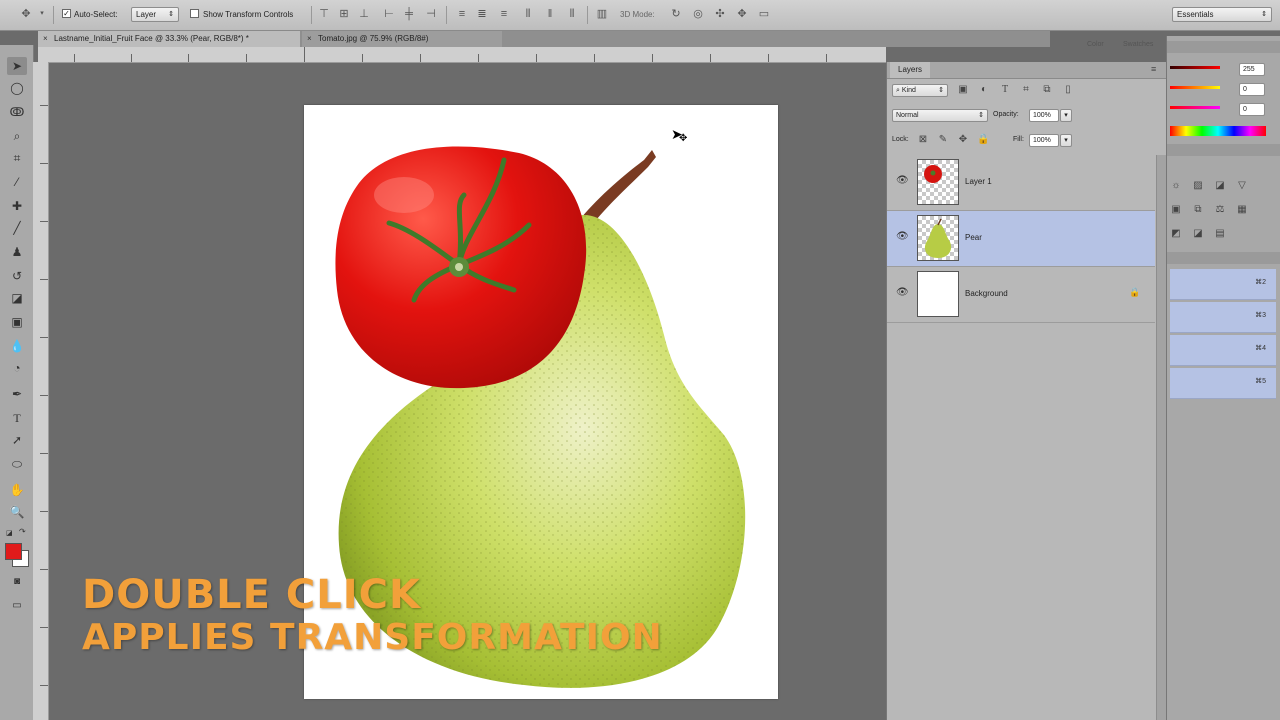  Describe the element at coordinates (1198, 210) in the screenshot. I see `hue-saturation-icon: ⧉` at that location.